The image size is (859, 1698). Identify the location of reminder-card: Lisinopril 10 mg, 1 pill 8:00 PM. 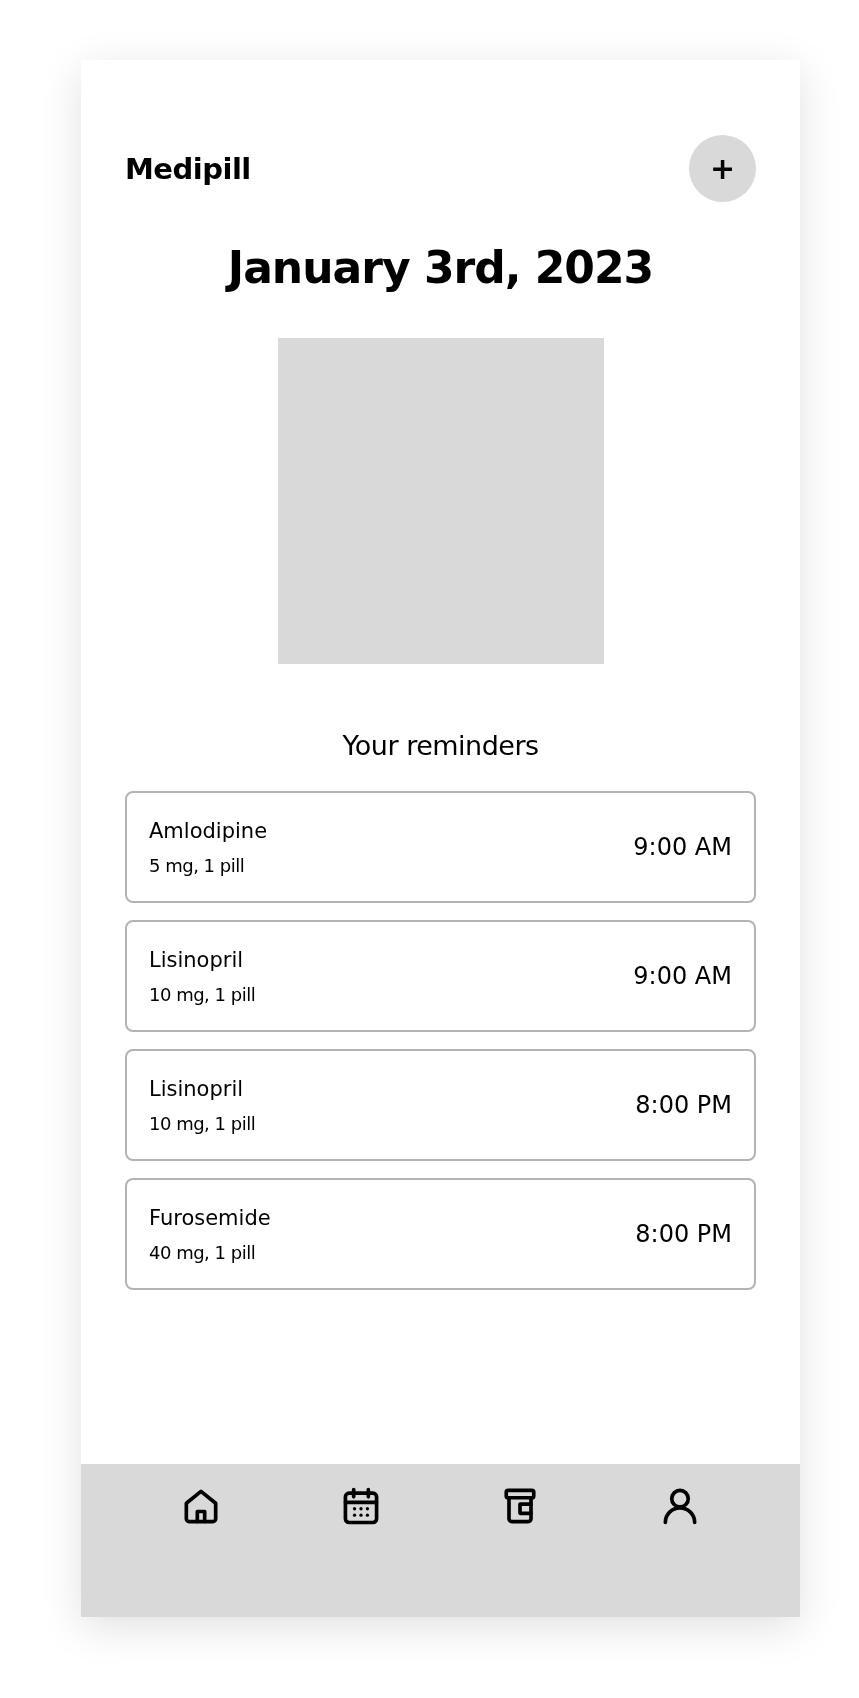
(440, 1105).